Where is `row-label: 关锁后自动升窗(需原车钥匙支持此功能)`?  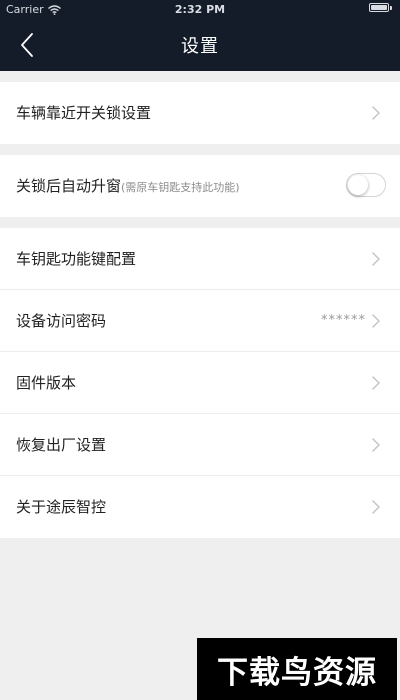
row-label: 关锁后自动升窗(需原车钥匙支持此功能) is located at coordinates (128, 186).